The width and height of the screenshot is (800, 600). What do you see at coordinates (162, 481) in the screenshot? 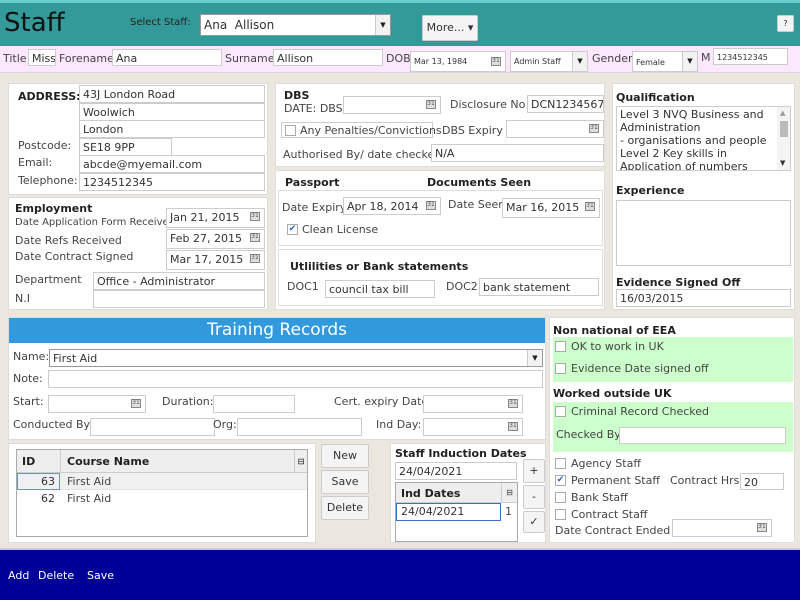
I see `table-row: 63 First Aid` at bounding box center [162, 481].